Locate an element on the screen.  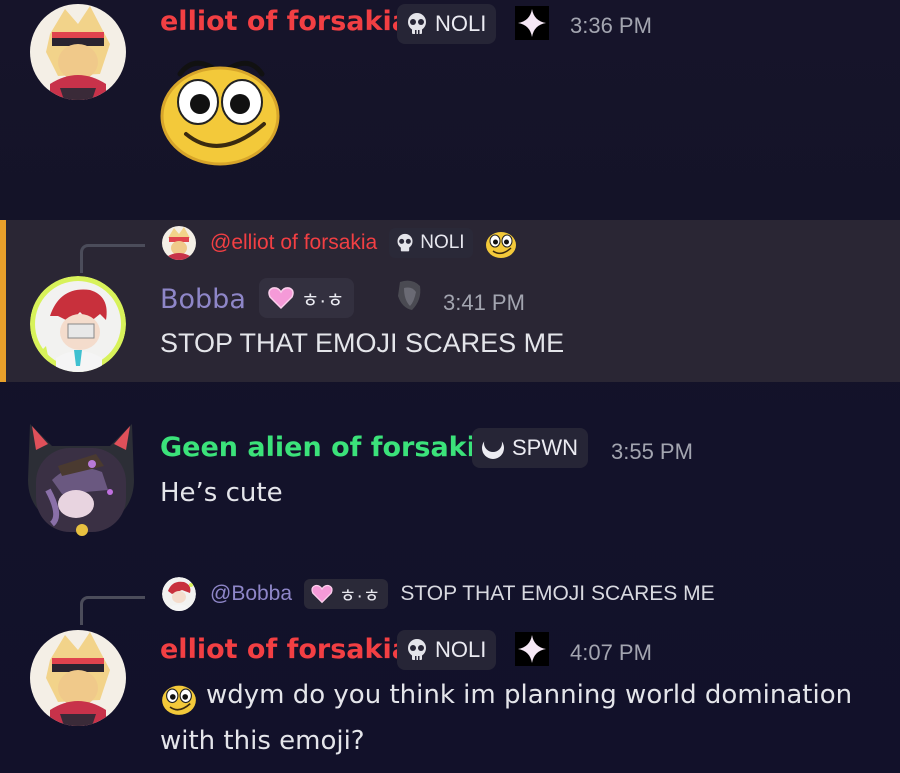
reply-server-tag: ㅎ·ㅎ is located at coordinates (346, 594).